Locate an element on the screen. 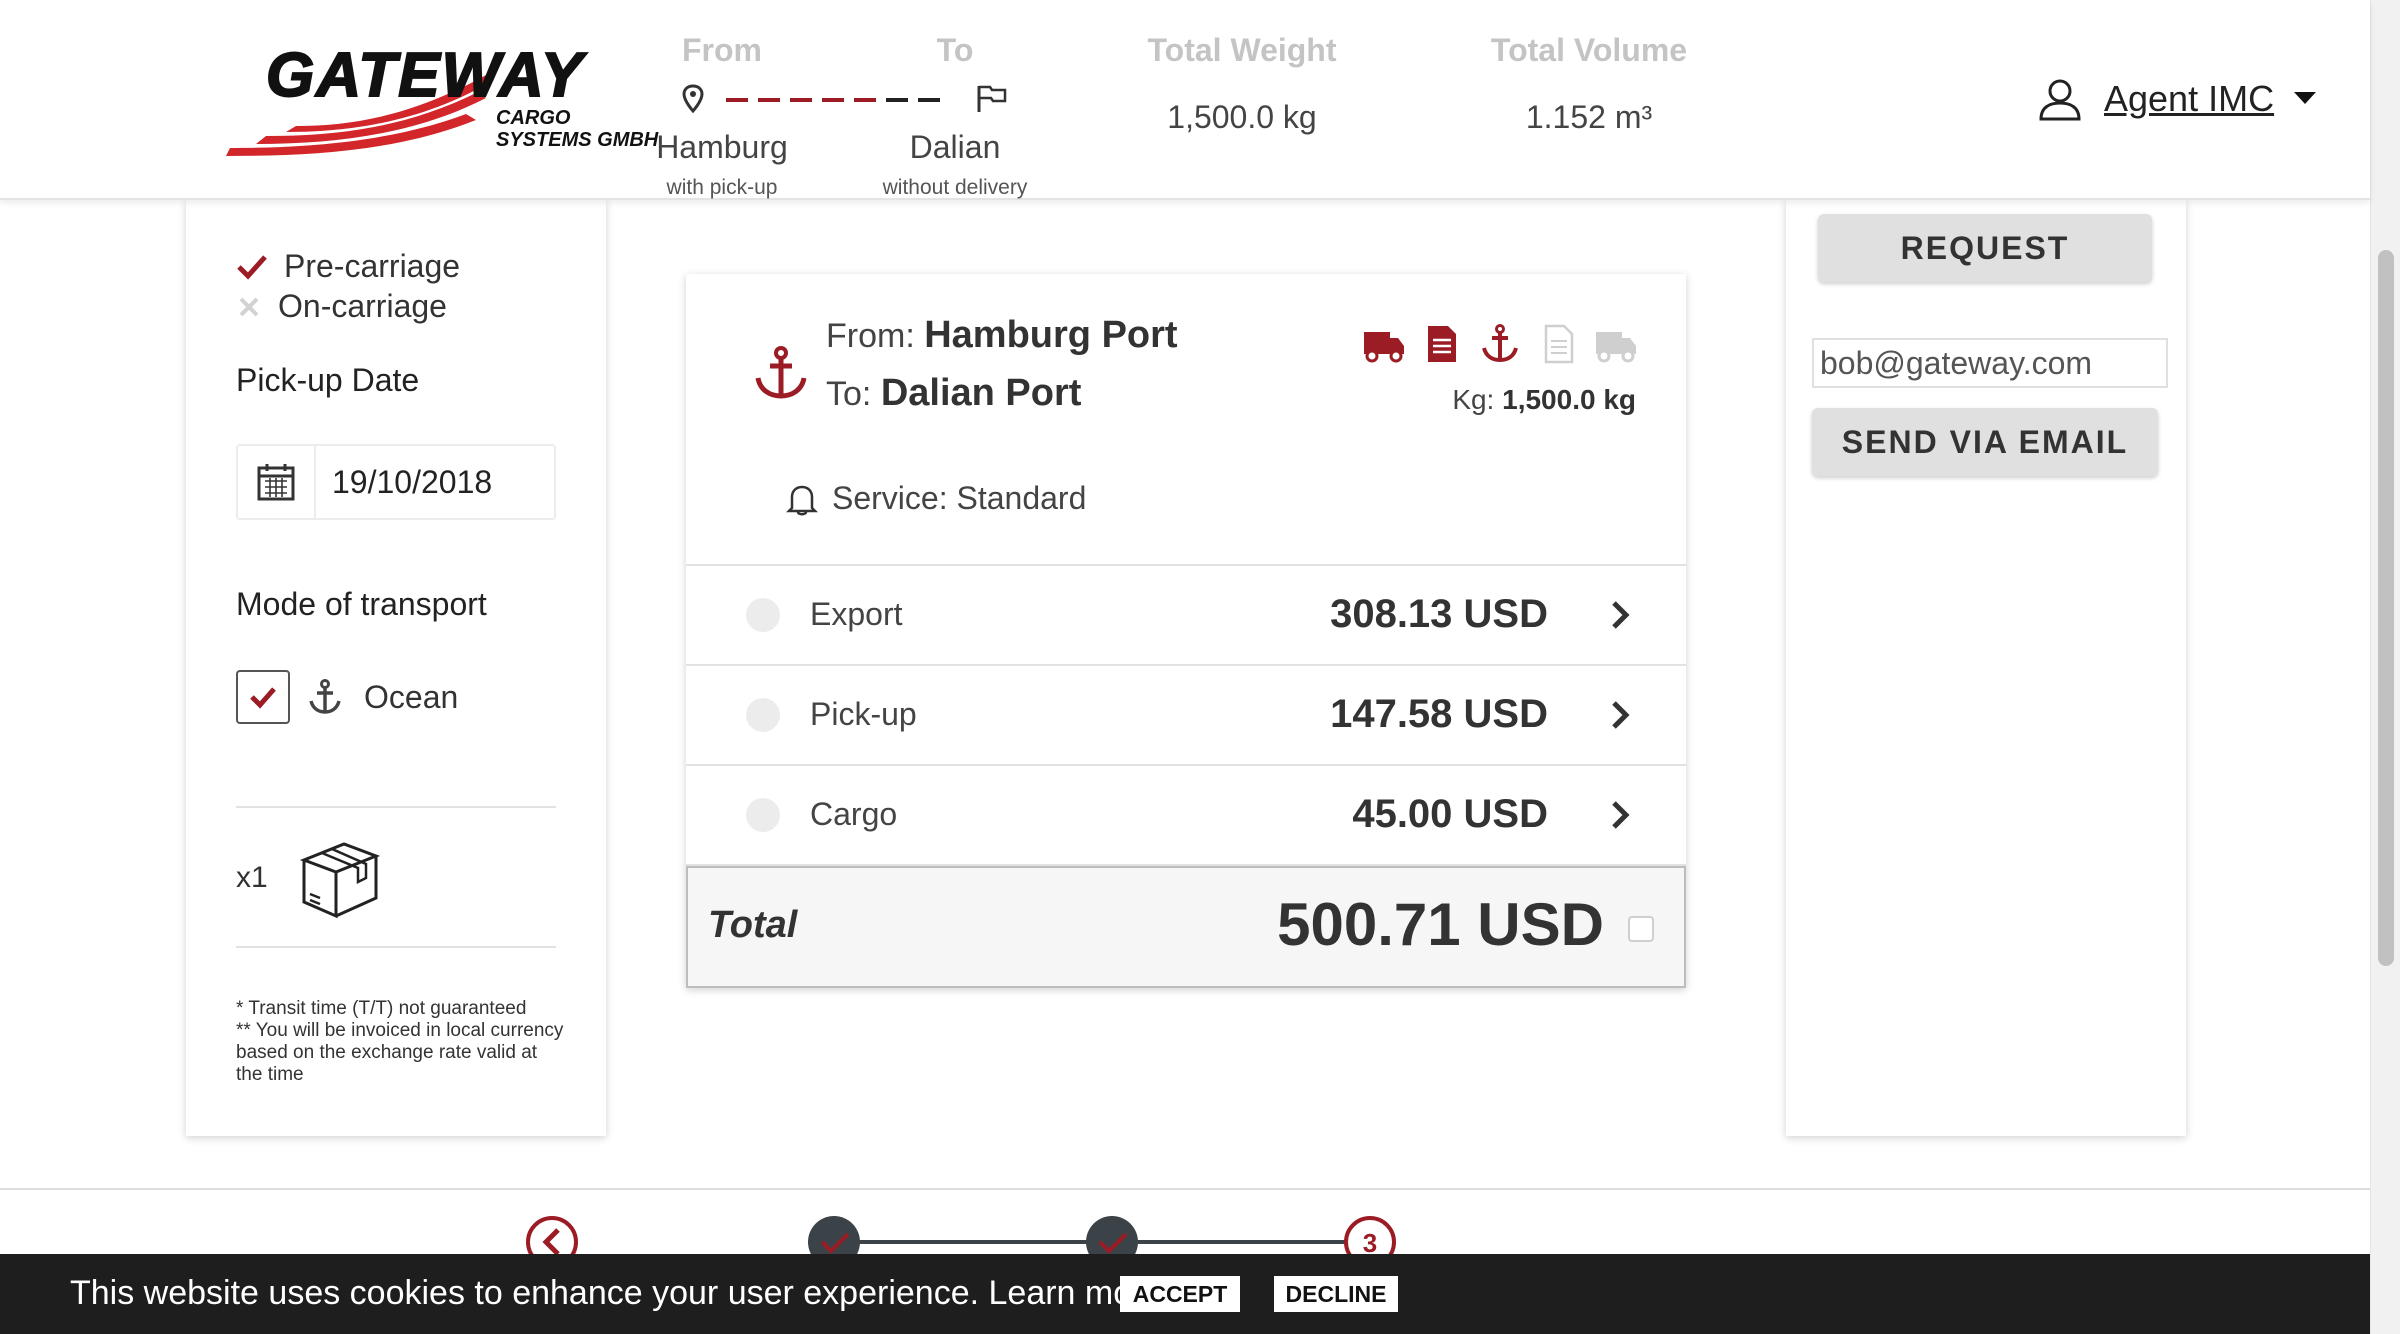 The height and width of the screenshot is (1334, 2400). calendar-icon is located at coordinates (276, 482).